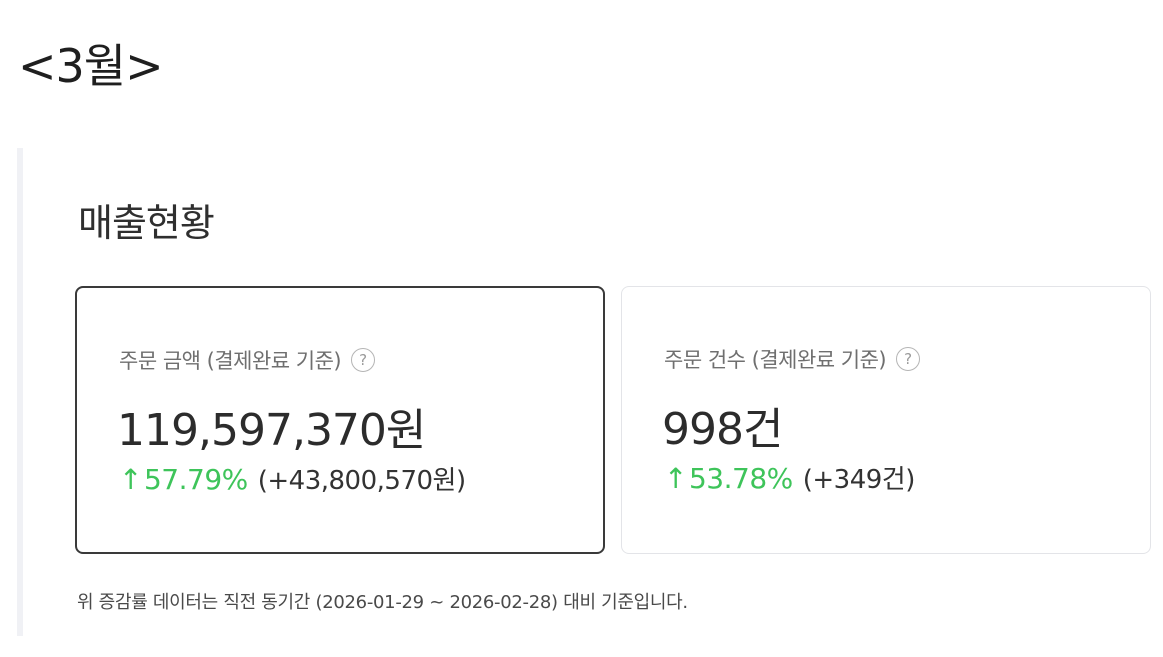 The height and width of the screenshot is (657, 1163). Describe the element at coordinates (740, 478) in the screenshot. I see `change-percent-value: 53.78%` at that location.